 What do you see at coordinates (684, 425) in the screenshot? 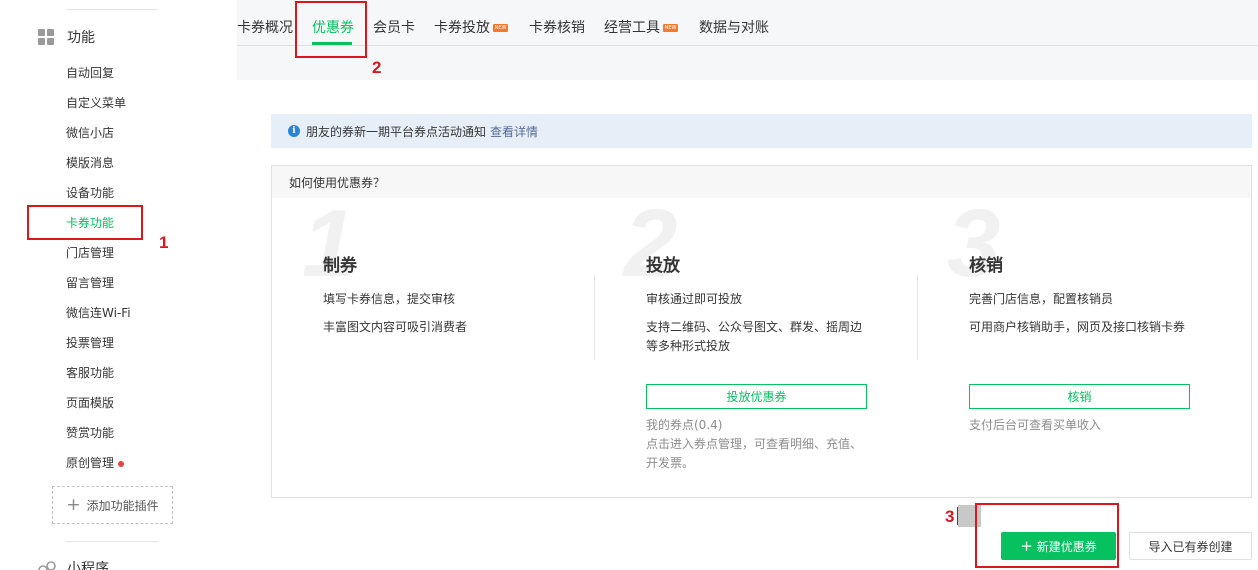
I see `coupon-points-balance: 我的券点(0.4)` at bounding box center [684, 425].